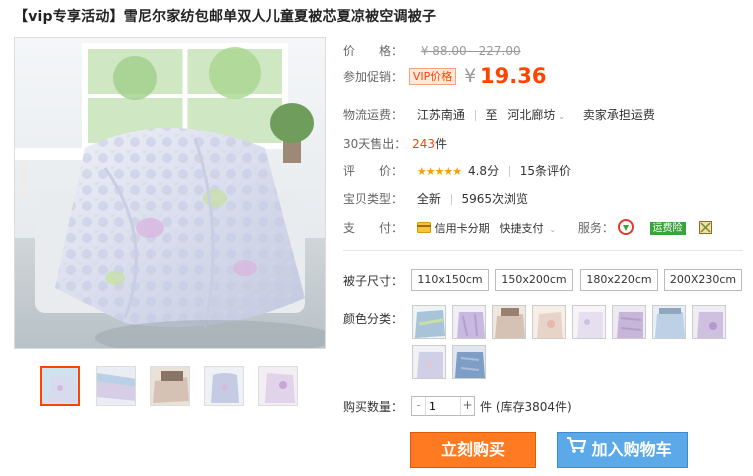 The width and height of the screenshot is (753, 476). Describe the element at coordinates (439, 171) in the screenshot. I see `star-rating-icon: ★★★★★` at that location.